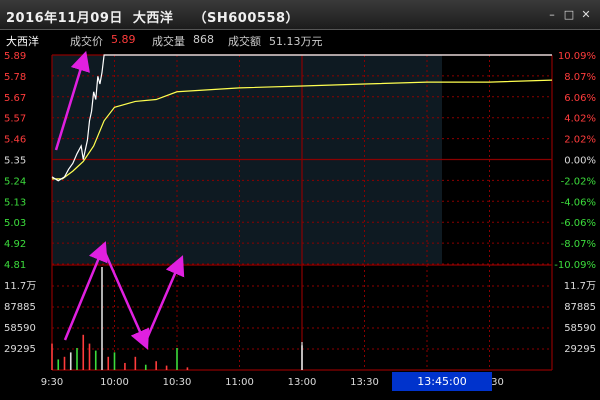 This screenshot has height=400, width=600. Describe the element at coordinates (575, 265) in the screenshot. I see `percent-axis-right-label: -10.09%` at that location.